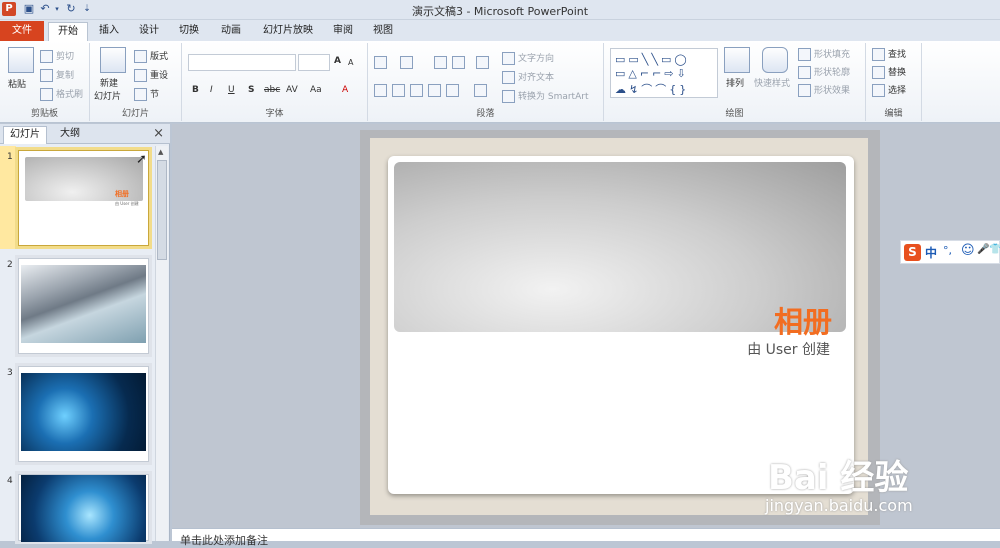 The image size is (1000, 548). What do you see at coordinates (500, 31) in the screenshot?
I see `ribbon-tab-row: 文件 开始 插入 设计 切换 动画 幻灯片放映 审阅 视图` at bounding box center [500, 31].